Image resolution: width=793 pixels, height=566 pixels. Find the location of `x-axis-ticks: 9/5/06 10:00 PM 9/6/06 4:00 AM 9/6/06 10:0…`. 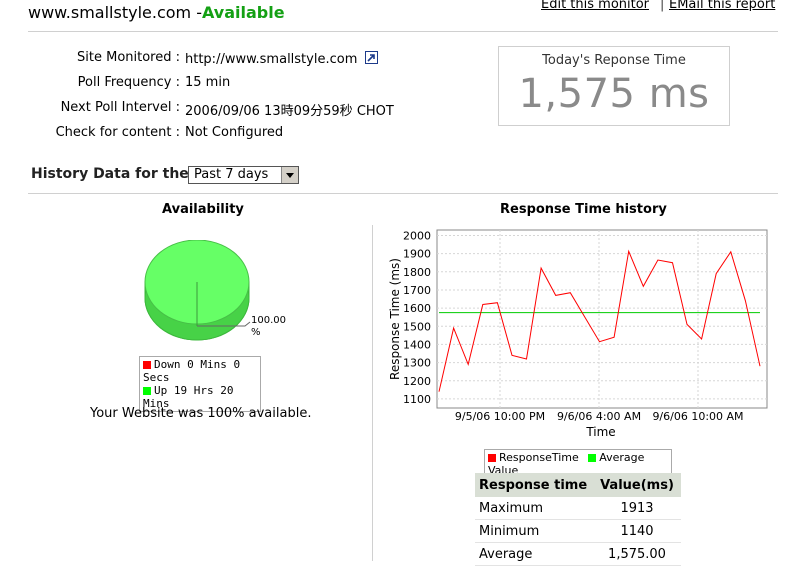

x-axis-ticks: 9/5/06 10:00 PM 9/6/06 4:00 AM 9/6/06 10:0… is located at coordinates (599, 416).